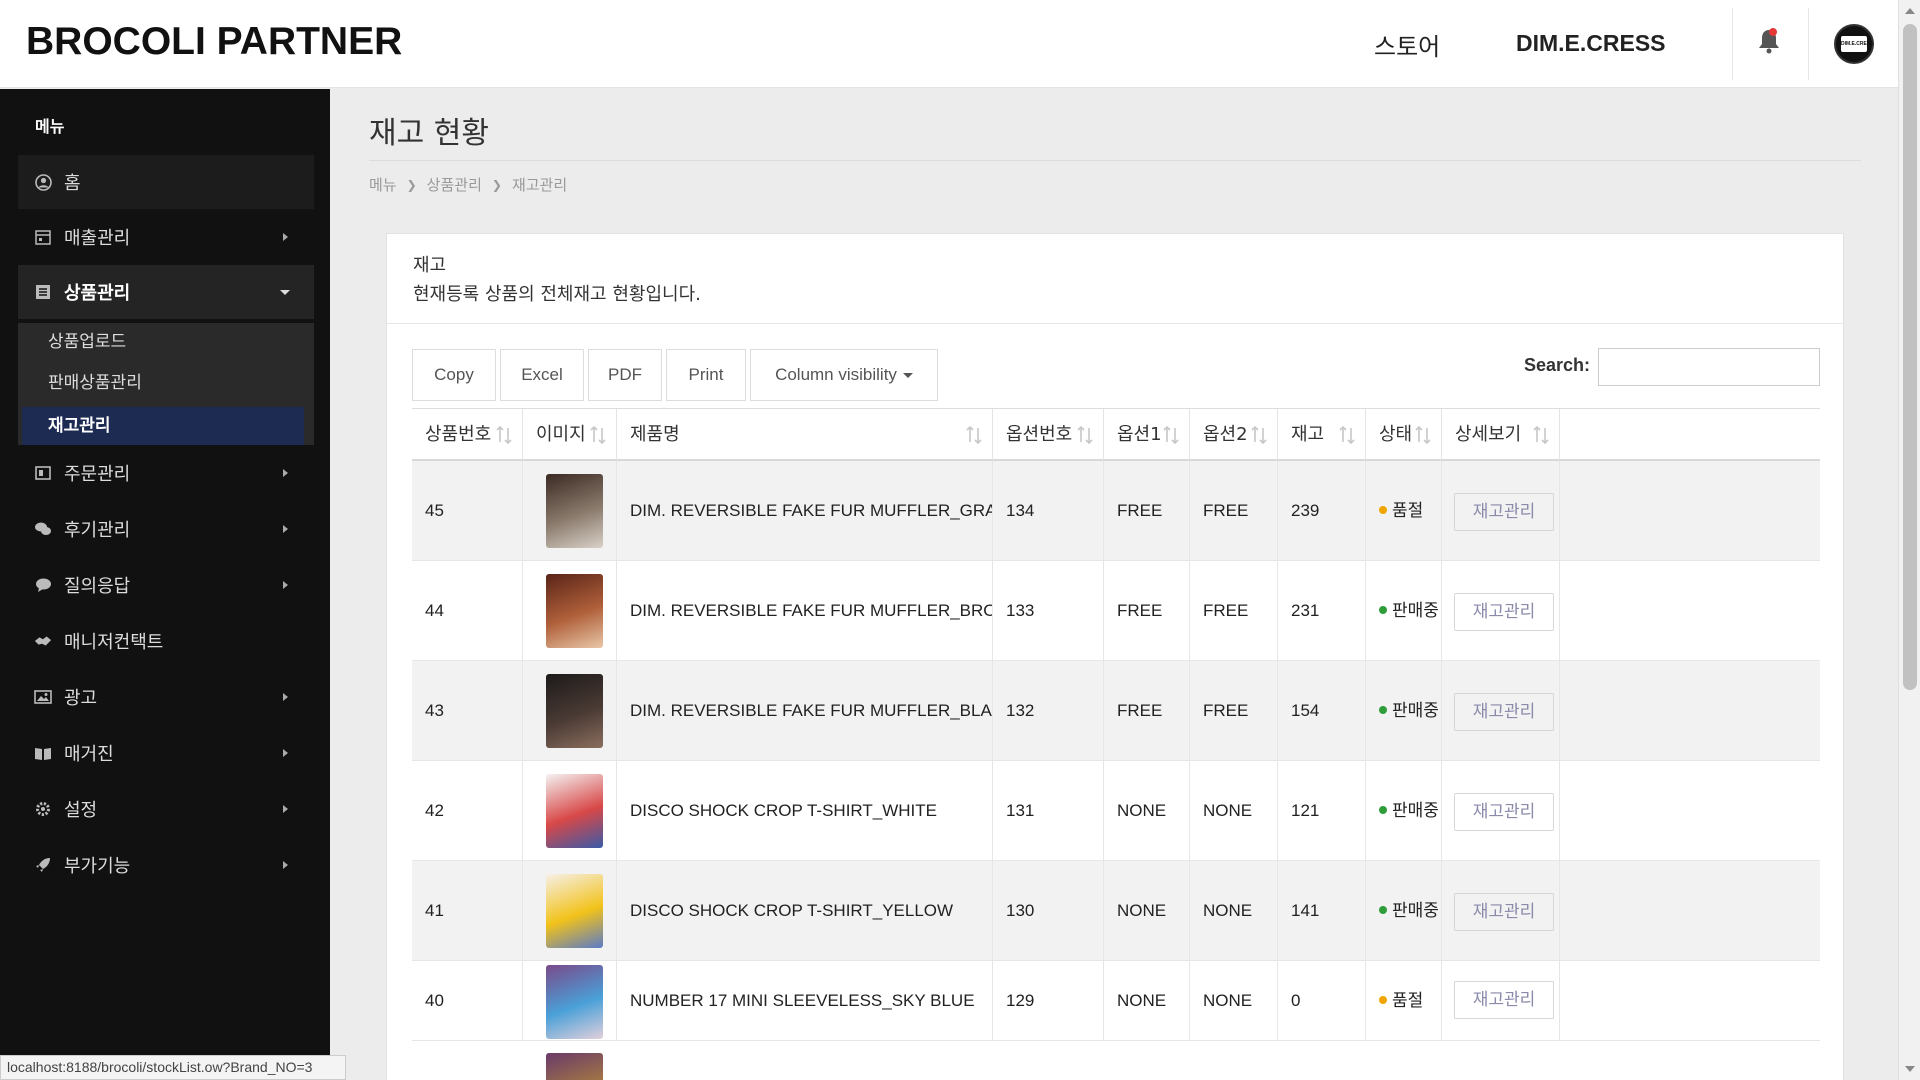  I want to click on table-header: 상품번호 이미지 제품명 옵션번호 옵션1 옵션2 재고 상태 상세보기, so click(1116, 434).